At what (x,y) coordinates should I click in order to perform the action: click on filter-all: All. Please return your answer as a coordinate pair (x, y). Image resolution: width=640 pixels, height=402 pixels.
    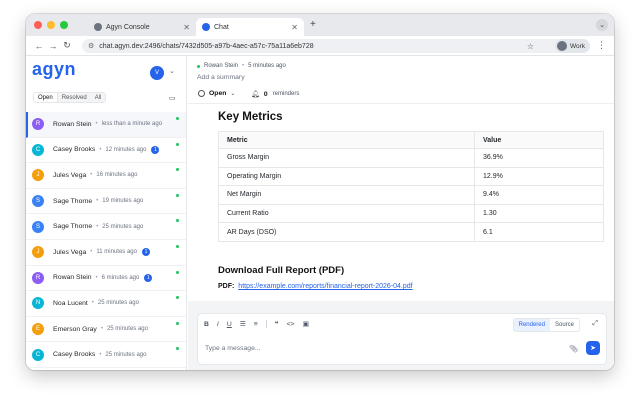
    Looking at the image, I should click on (98, 97).